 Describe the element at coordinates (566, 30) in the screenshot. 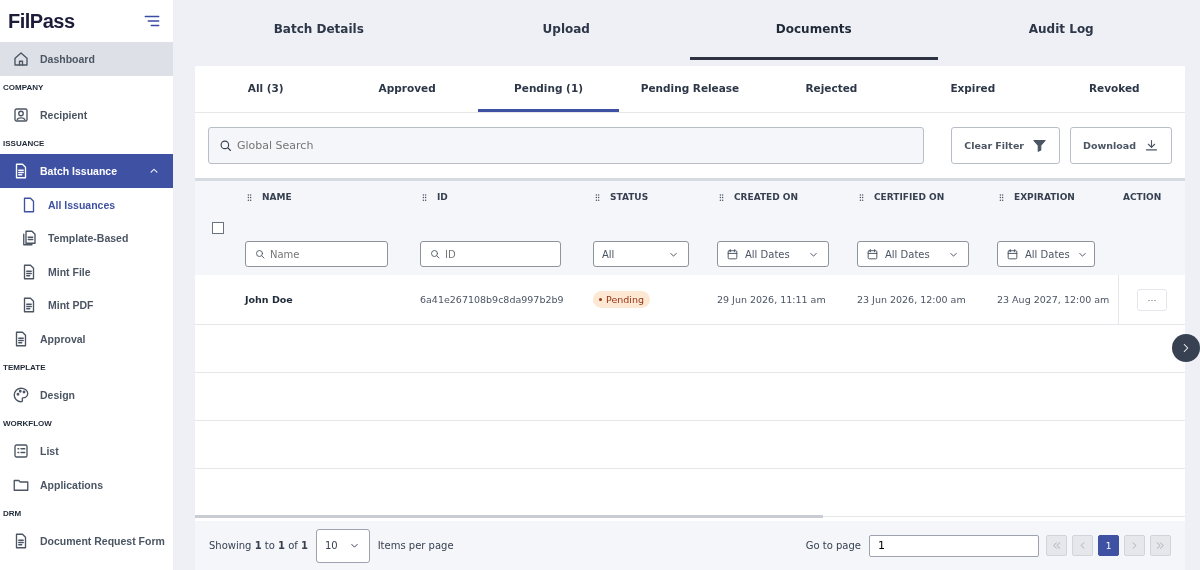

I see `tab: Upload` at that location.